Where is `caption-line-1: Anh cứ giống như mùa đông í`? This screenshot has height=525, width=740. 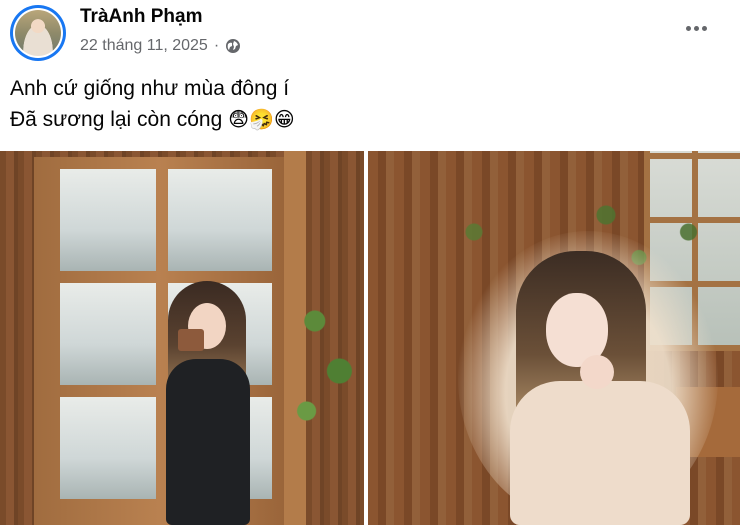 caption-line-1: Anh cứ giống như mùa đông í is located at coordinates (150, 88).